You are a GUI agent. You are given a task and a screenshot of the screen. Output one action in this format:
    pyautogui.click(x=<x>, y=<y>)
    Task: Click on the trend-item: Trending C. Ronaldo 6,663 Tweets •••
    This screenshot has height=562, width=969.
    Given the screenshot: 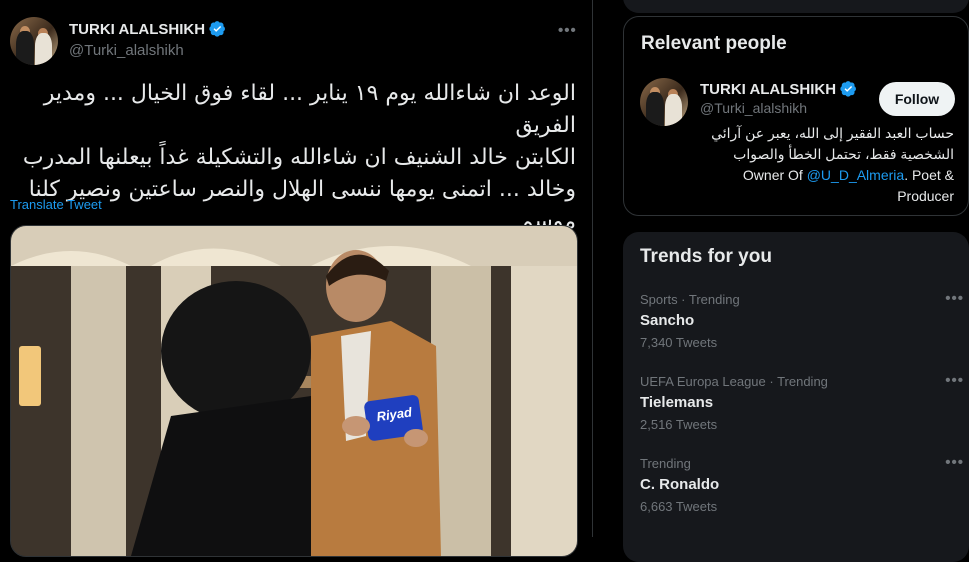 What is the action you would take?
    pyautogui.click(x=801, y=484)
    